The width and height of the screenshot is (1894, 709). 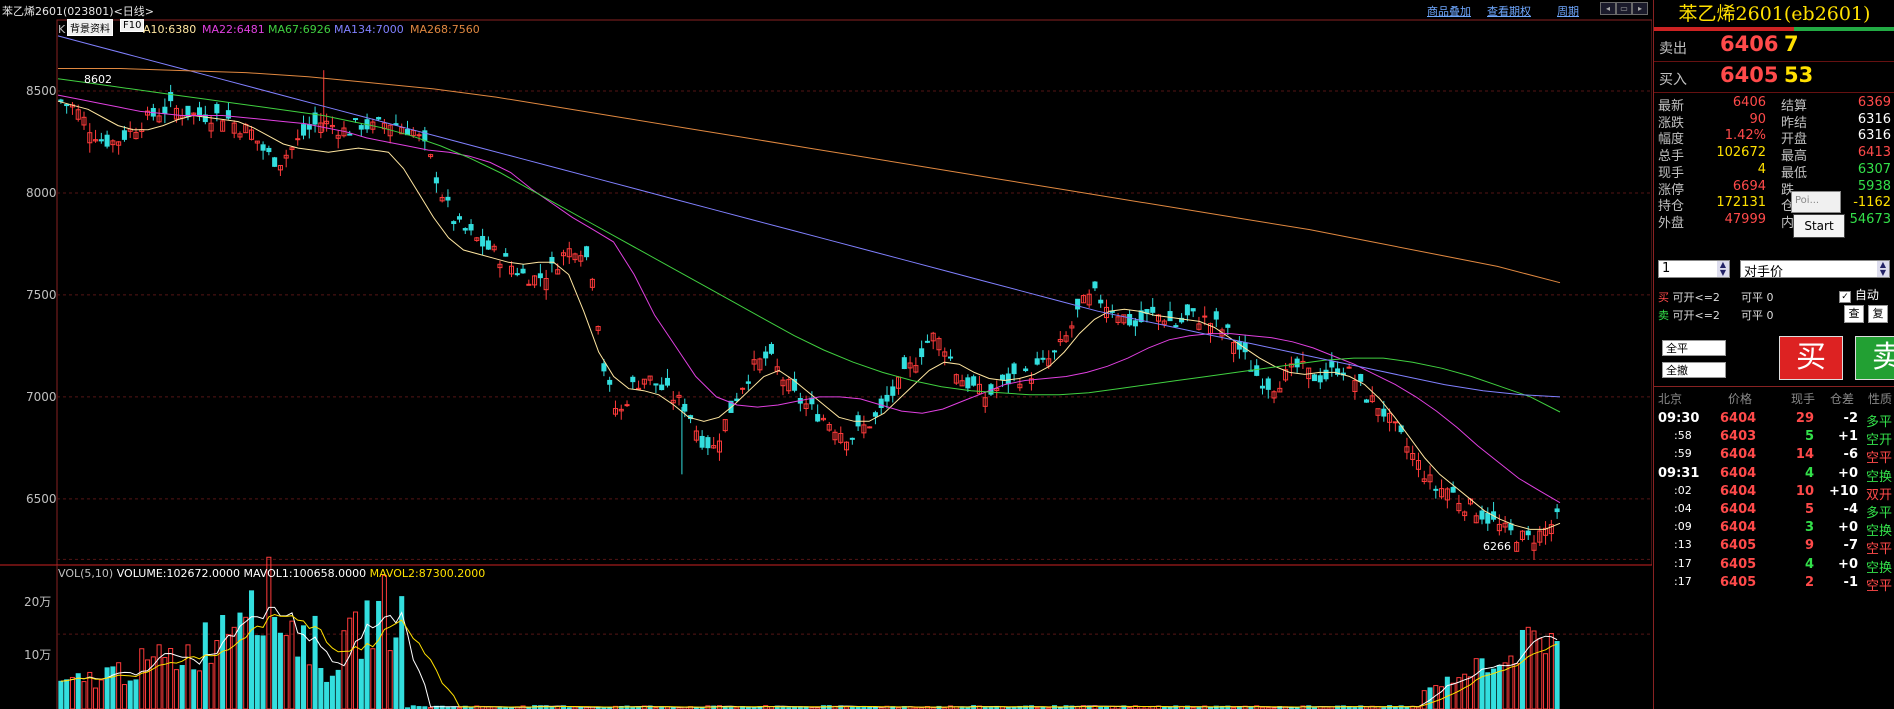 What do you see at coordinates (41, 193) in the screenshot?
I see `price-tick-label: 8000` at bounding box center [41, 193].